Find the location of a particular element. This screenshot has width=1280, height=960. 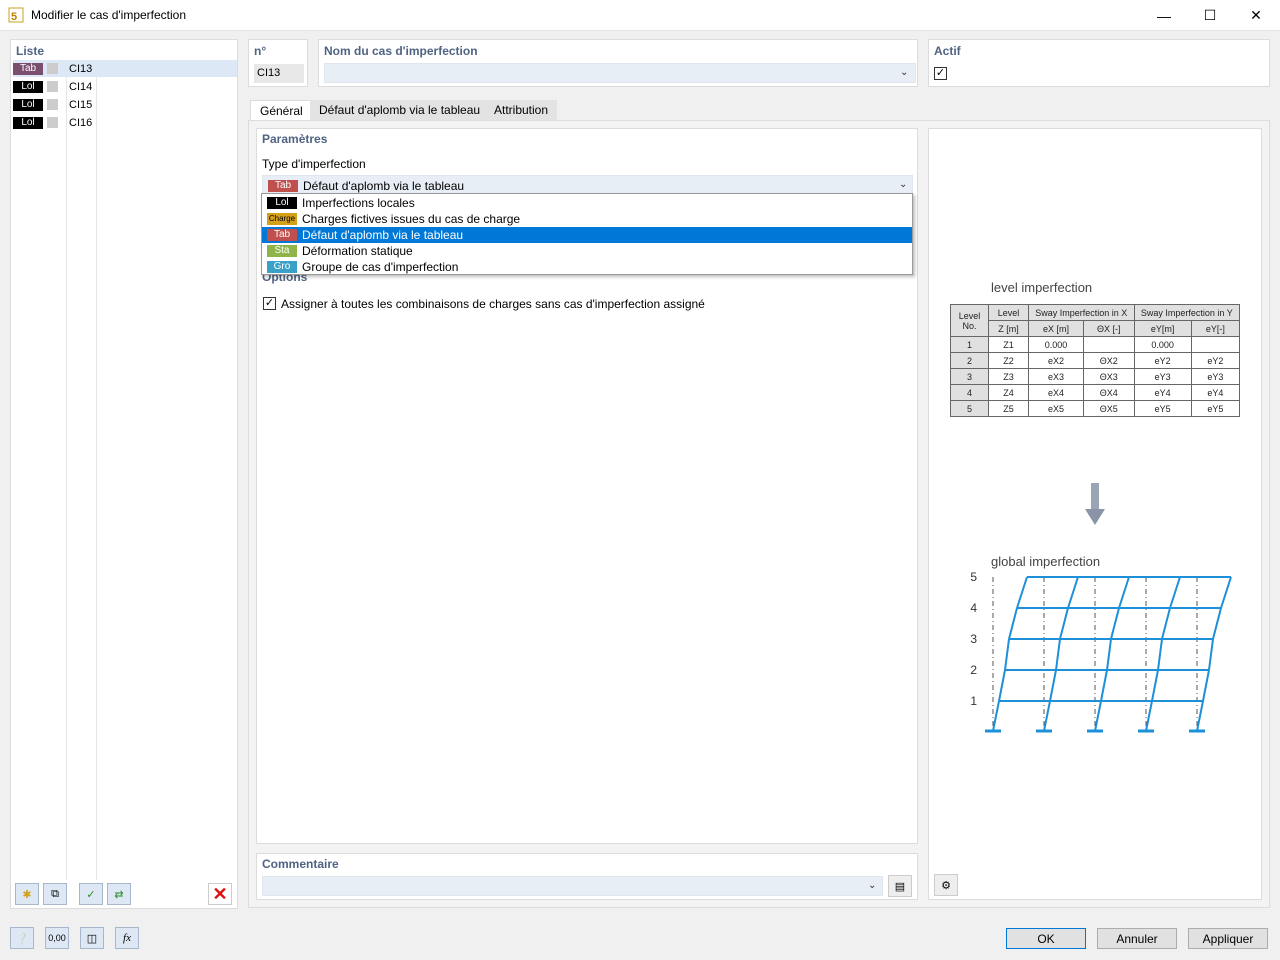

number-field: CI13 is located at coordinates (279, 73).